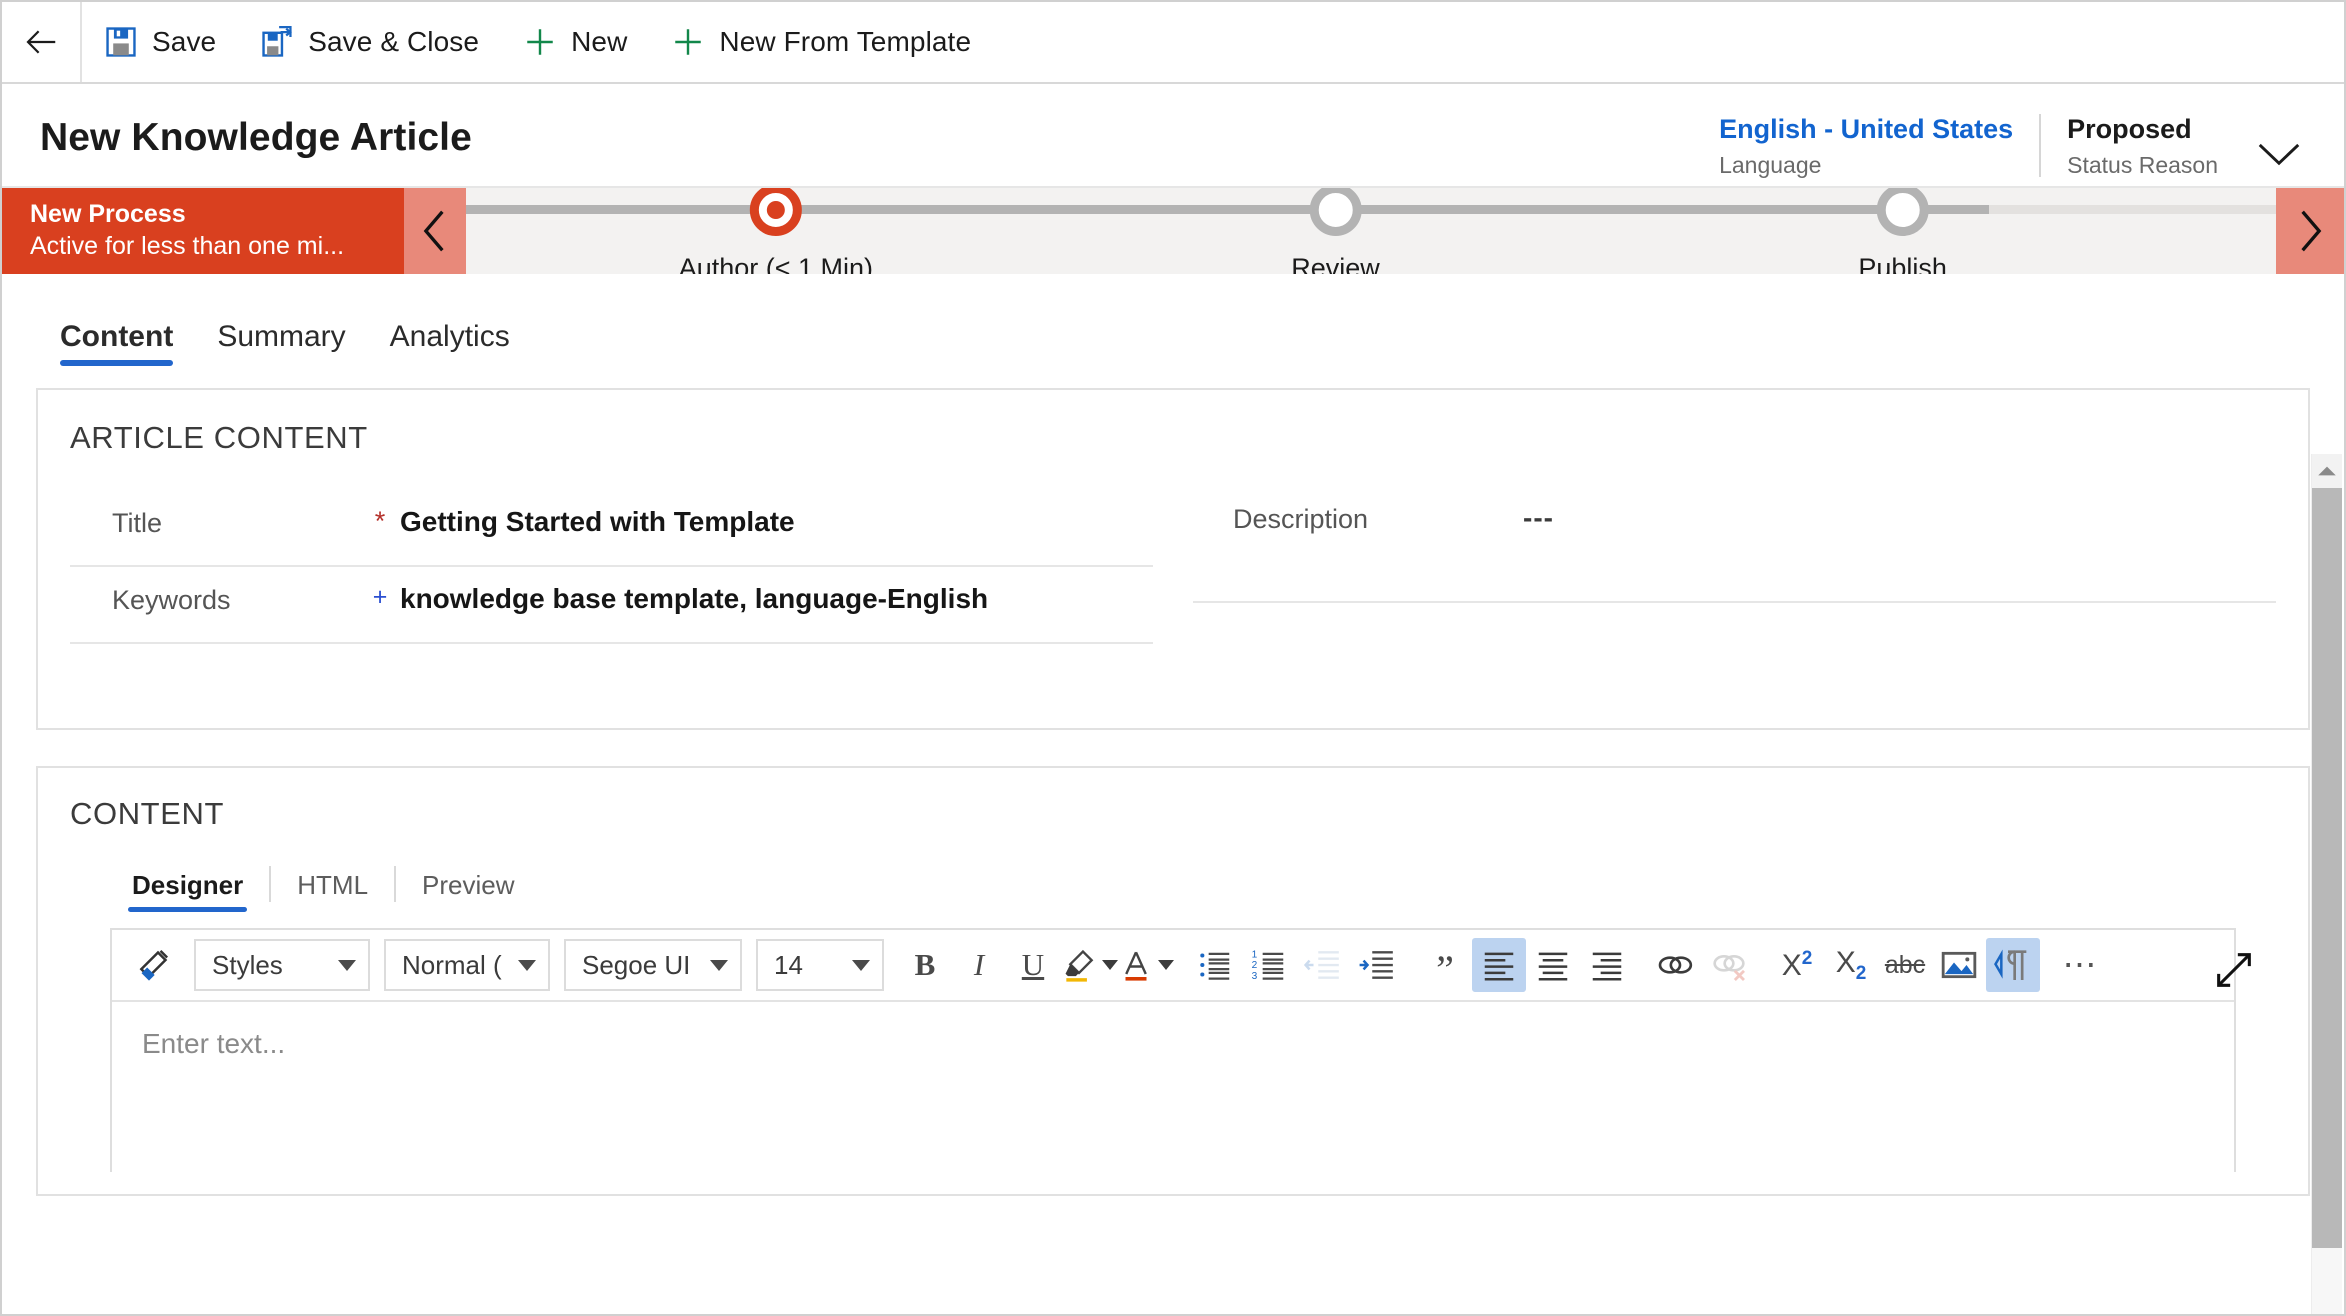 The width and height of the screenshot is (2346, 1316). Describe the element at coordinates (137, 523) in the screenshot. I see `title-field-label: Title` at that location.